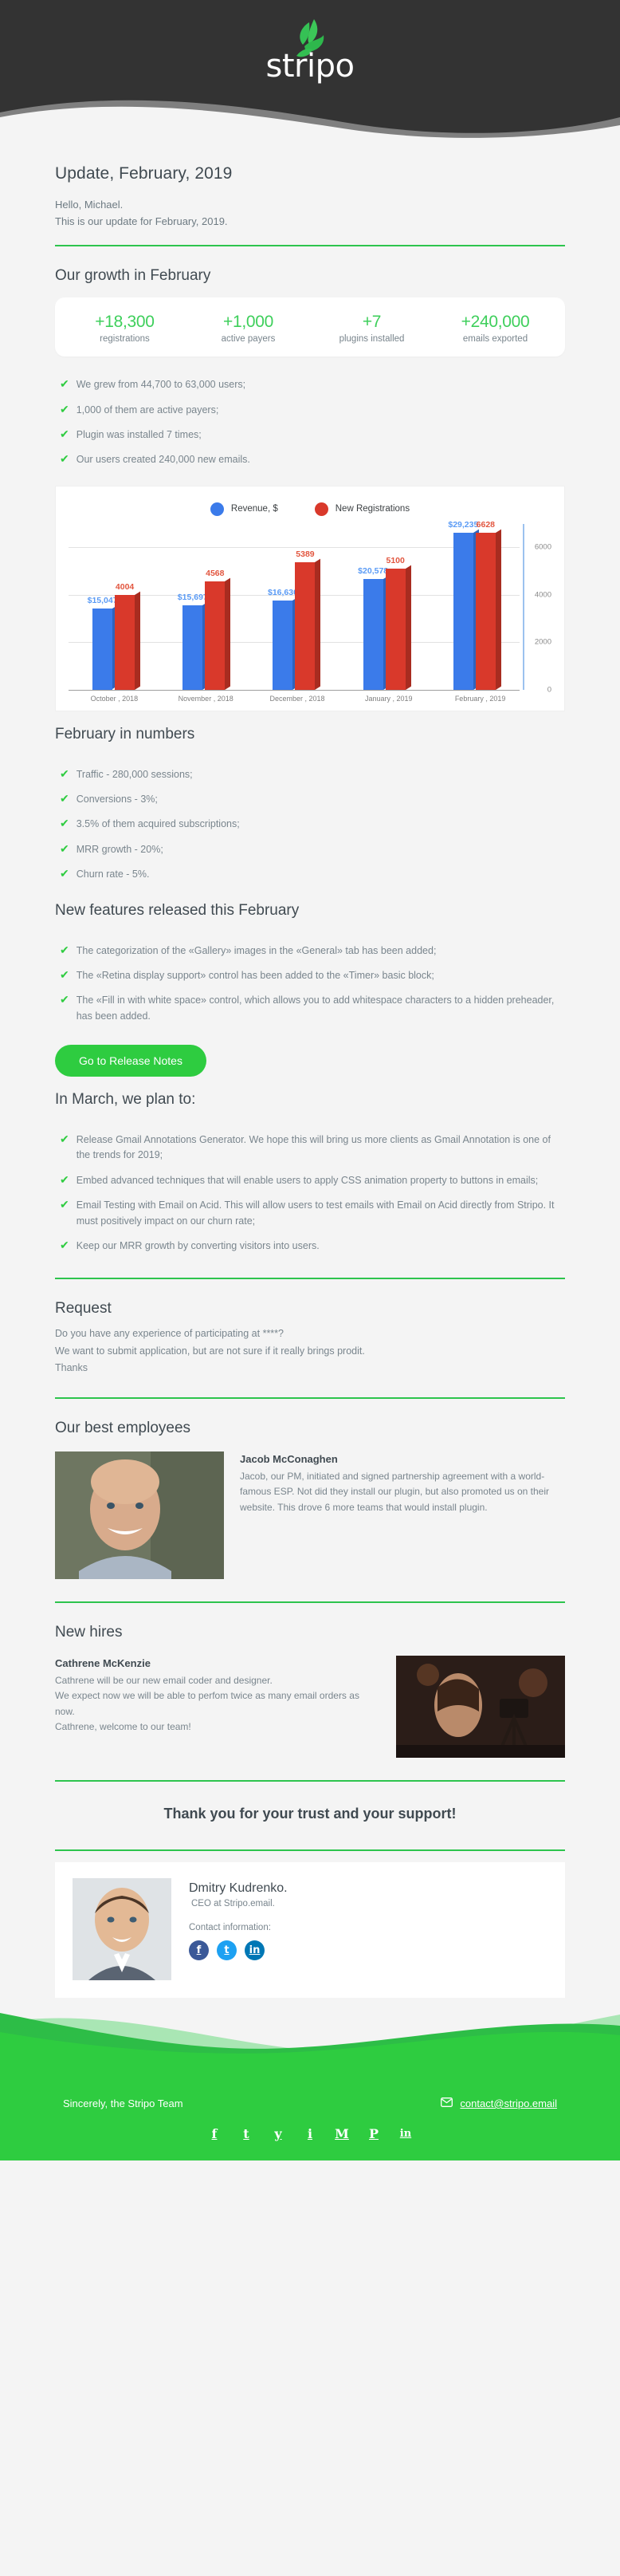 The width and height of the screenshot is (620, 2576). I want to click on footer-email-link: contact@stripo.email, so click(499, 2103).